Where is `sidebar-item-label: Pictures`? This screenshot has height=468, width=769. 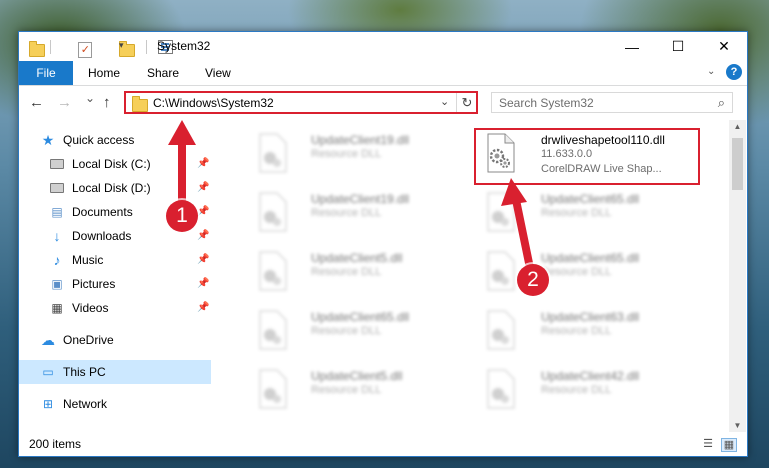
sidebar-item-label: Pictures is located at coordinates (94, 284).